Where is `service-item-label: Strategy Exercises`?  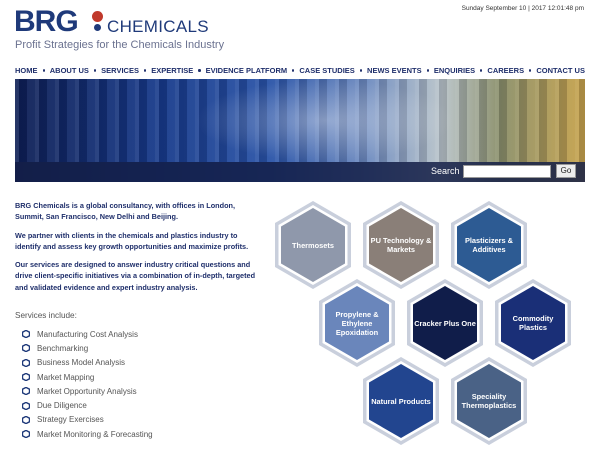 service-item-label: Strategy Exercises is located at coordinates (70, 420).